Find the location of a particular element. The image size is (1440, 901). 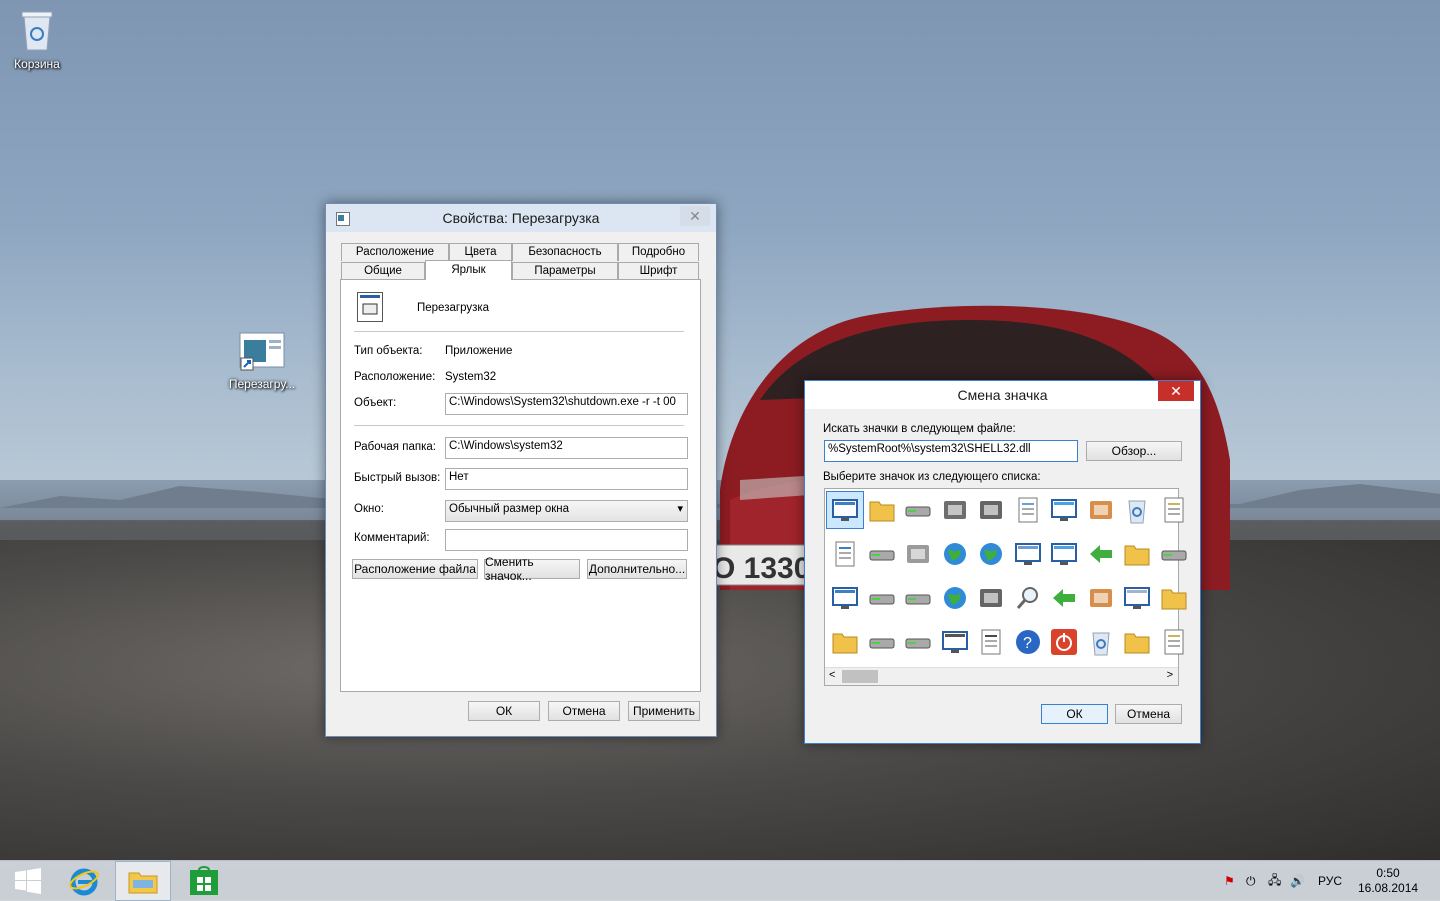

network-icon: 🖧 is located at coordinates (1279, 881).